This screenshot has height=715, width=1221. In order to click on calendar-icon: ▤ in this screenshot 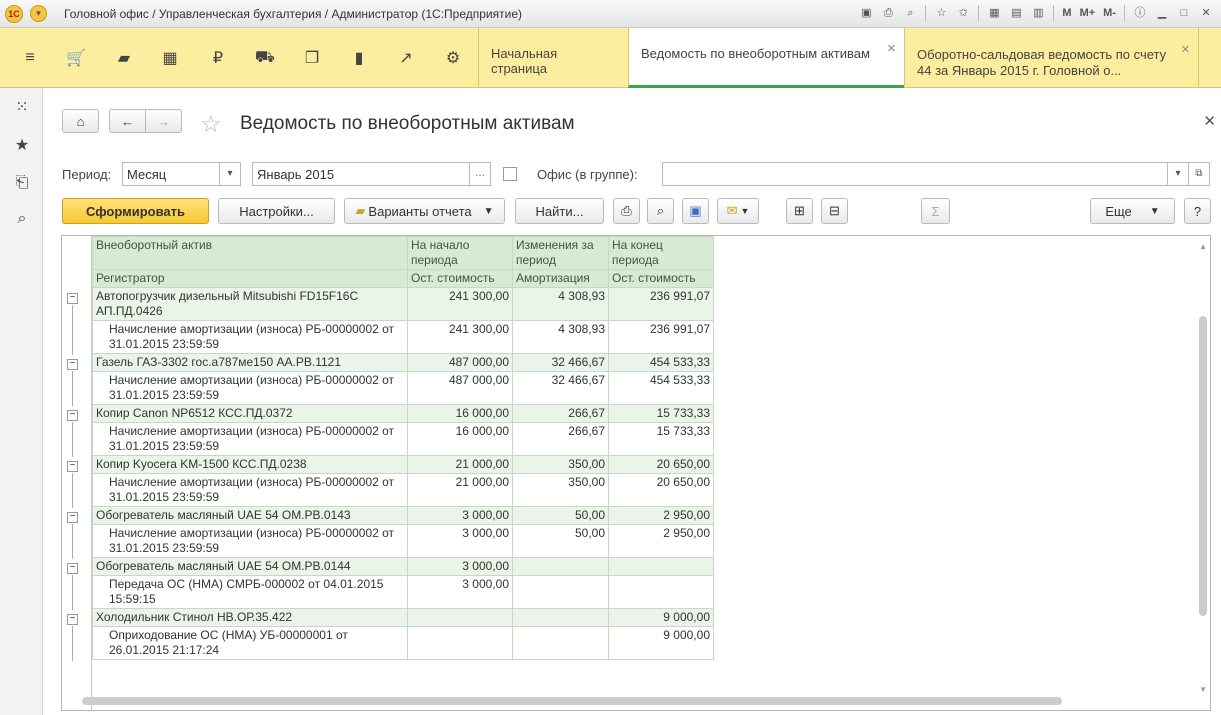, I will do `click(1016, 13)`.